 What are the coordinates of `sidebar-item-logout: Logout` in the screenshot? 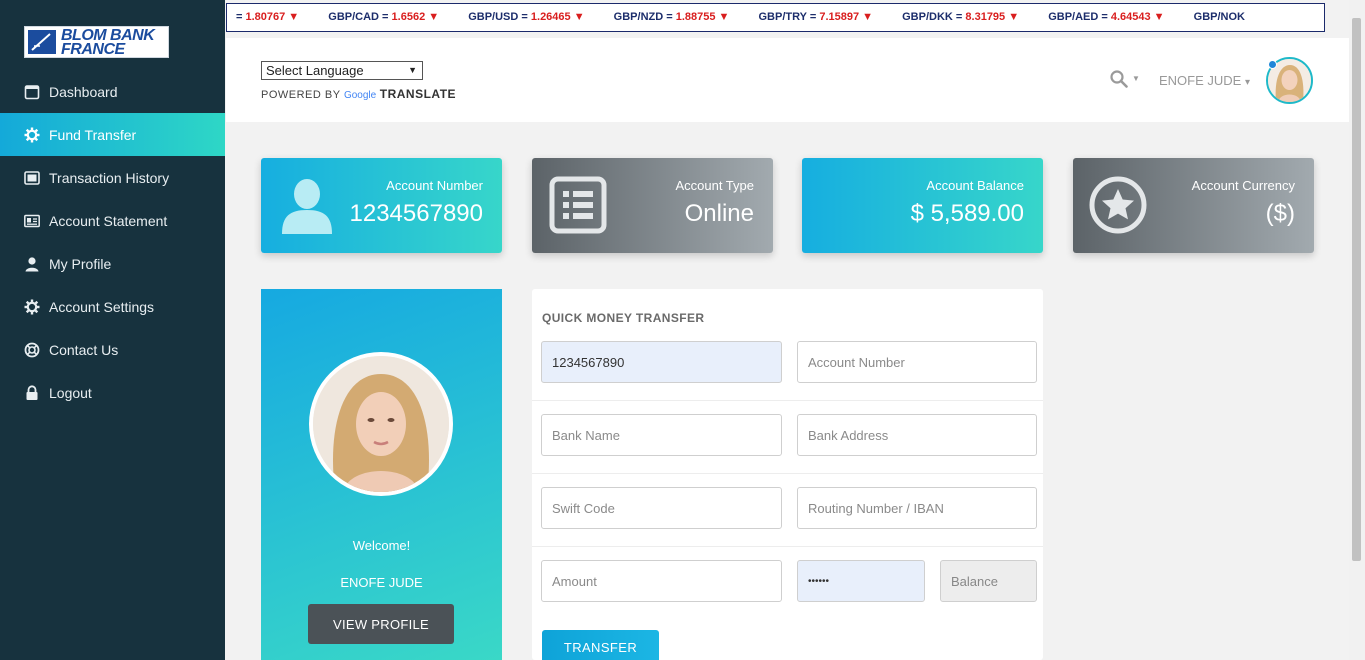 It's located at (112, 392).